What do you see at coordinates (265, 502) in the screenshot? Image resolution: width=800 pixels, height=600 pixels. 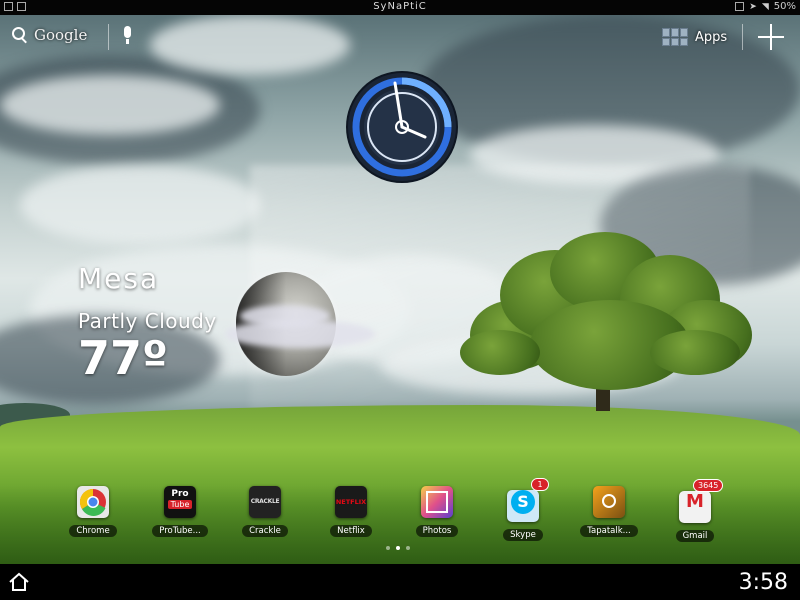 I see `crackle-icon: CRACKLE` at bounding box center [265, 502].